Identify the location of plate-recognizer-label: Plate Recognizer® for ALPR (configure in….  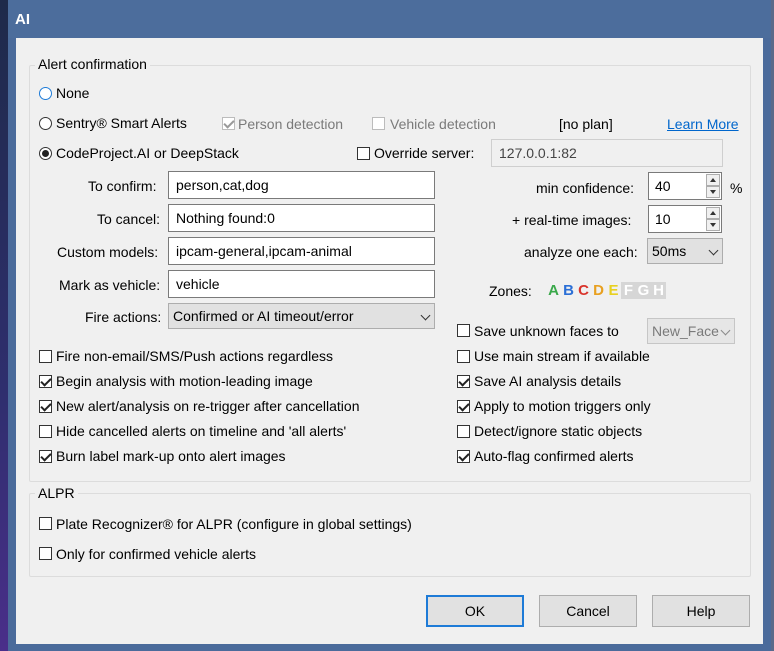
(234, 524).